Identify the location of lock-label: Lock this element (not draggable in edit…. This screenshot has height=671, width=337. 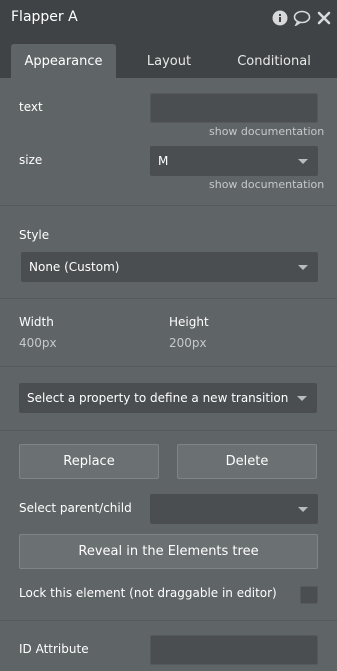
(148, 593).